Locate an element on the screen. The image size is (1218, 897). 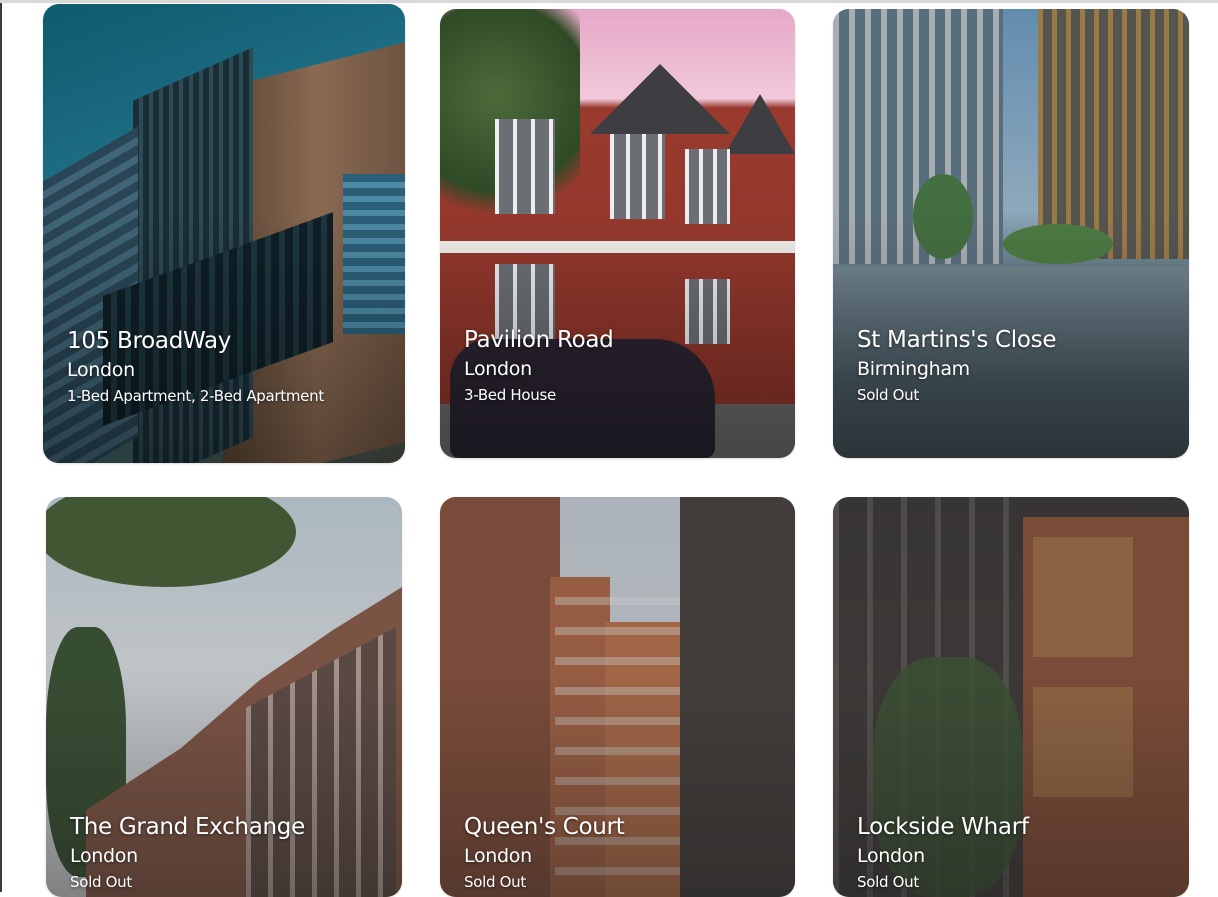
listing-title: The Grand Exchange is located at coordinates (187, 827).